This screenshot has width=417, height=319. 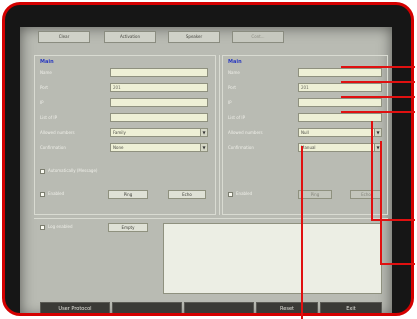 What do you see at coordinates (340, 132) in the screenshot?
I see `right-allowed-select: Null ▼` at bounding box center [340, 132].